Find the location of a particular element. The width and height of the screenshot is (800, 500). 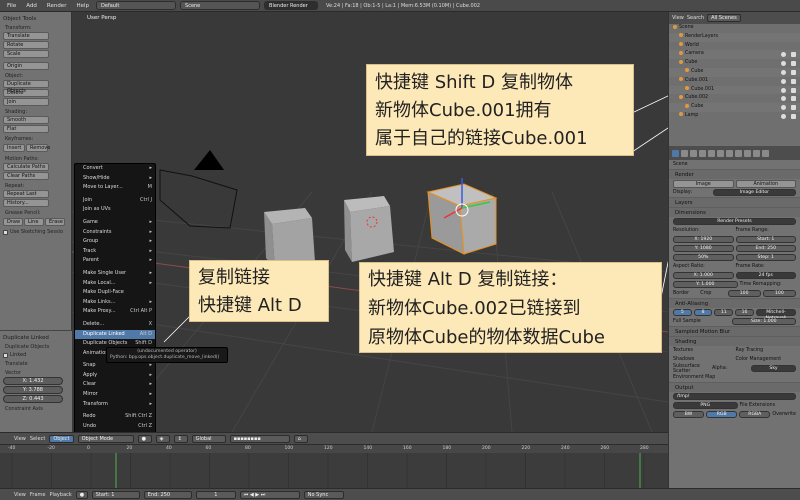

cube-001-object is located at coordinates (369, 229).